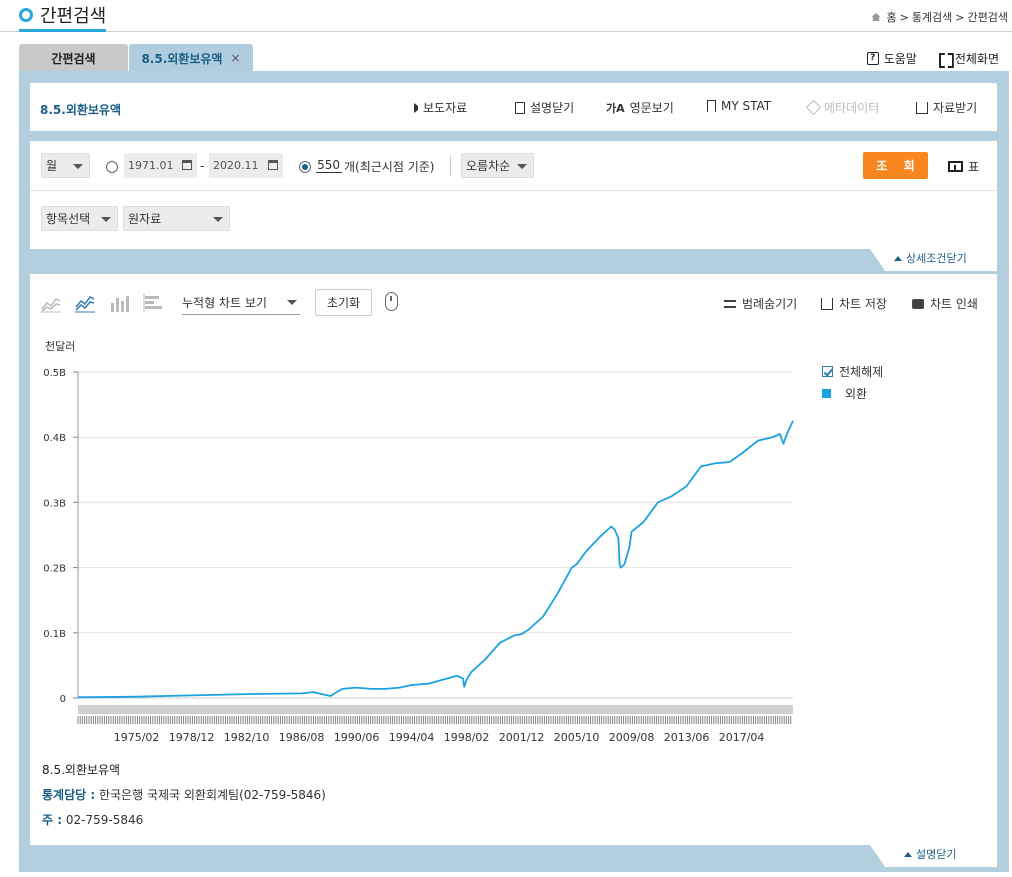 The width and height of the screenshot is (1012, 877). I want to click on triangle-up-icon, so click(908, 854).